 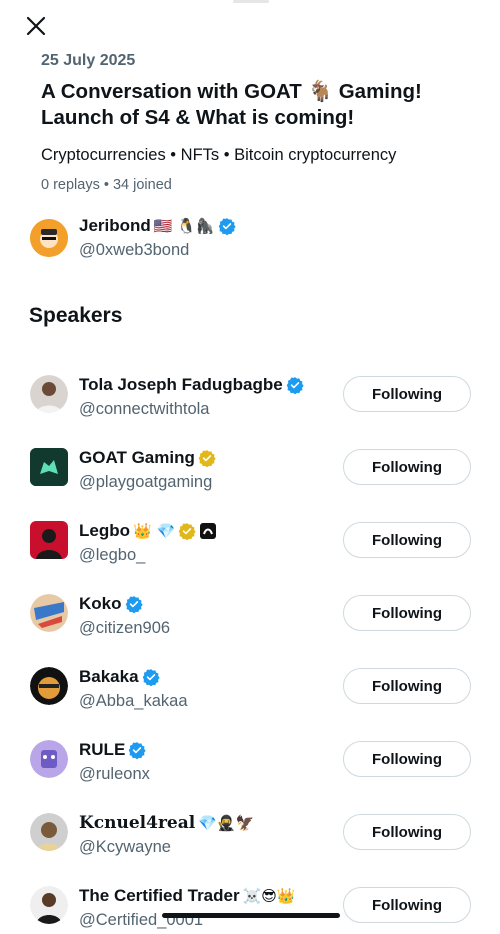 What do you see at coordinates (154, 530) in the screenshot?
I see `speaker-emojis: 👑 💎` at bounding box center [154, 530].